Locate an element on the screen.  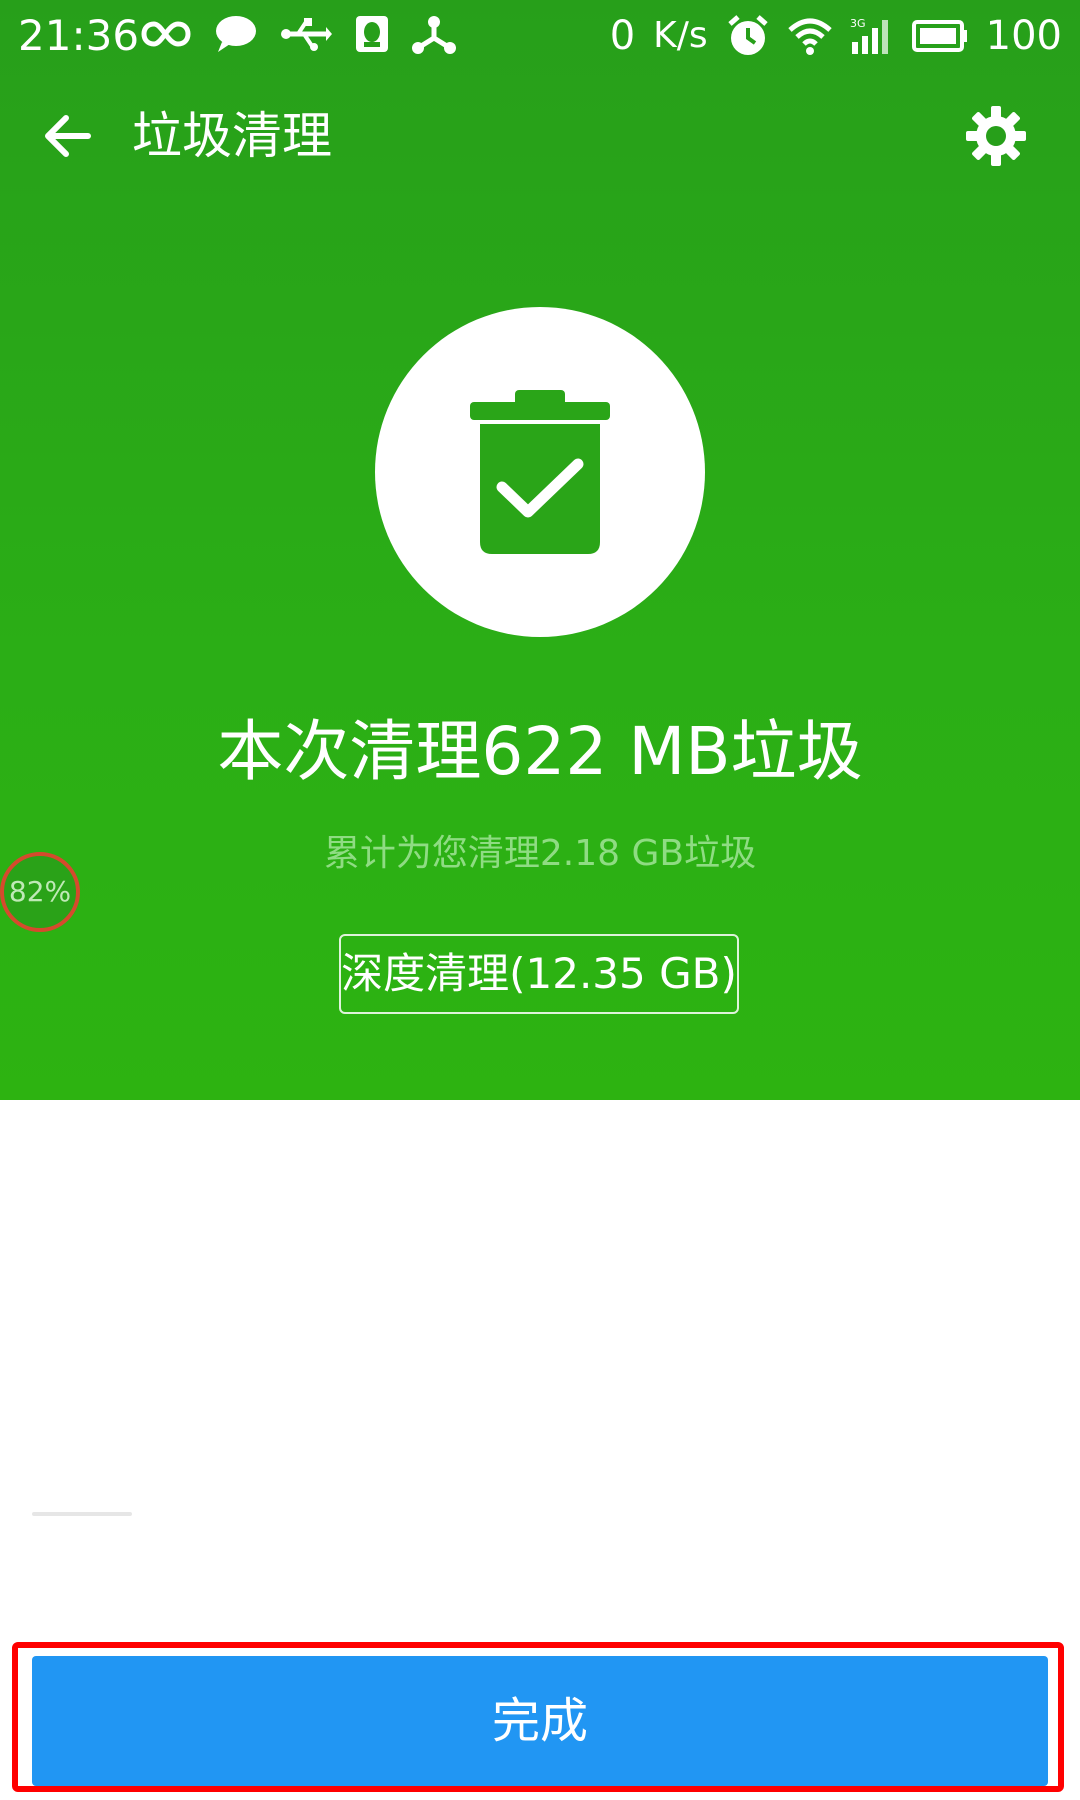
battery-icon is located at coordinates (939, 36).